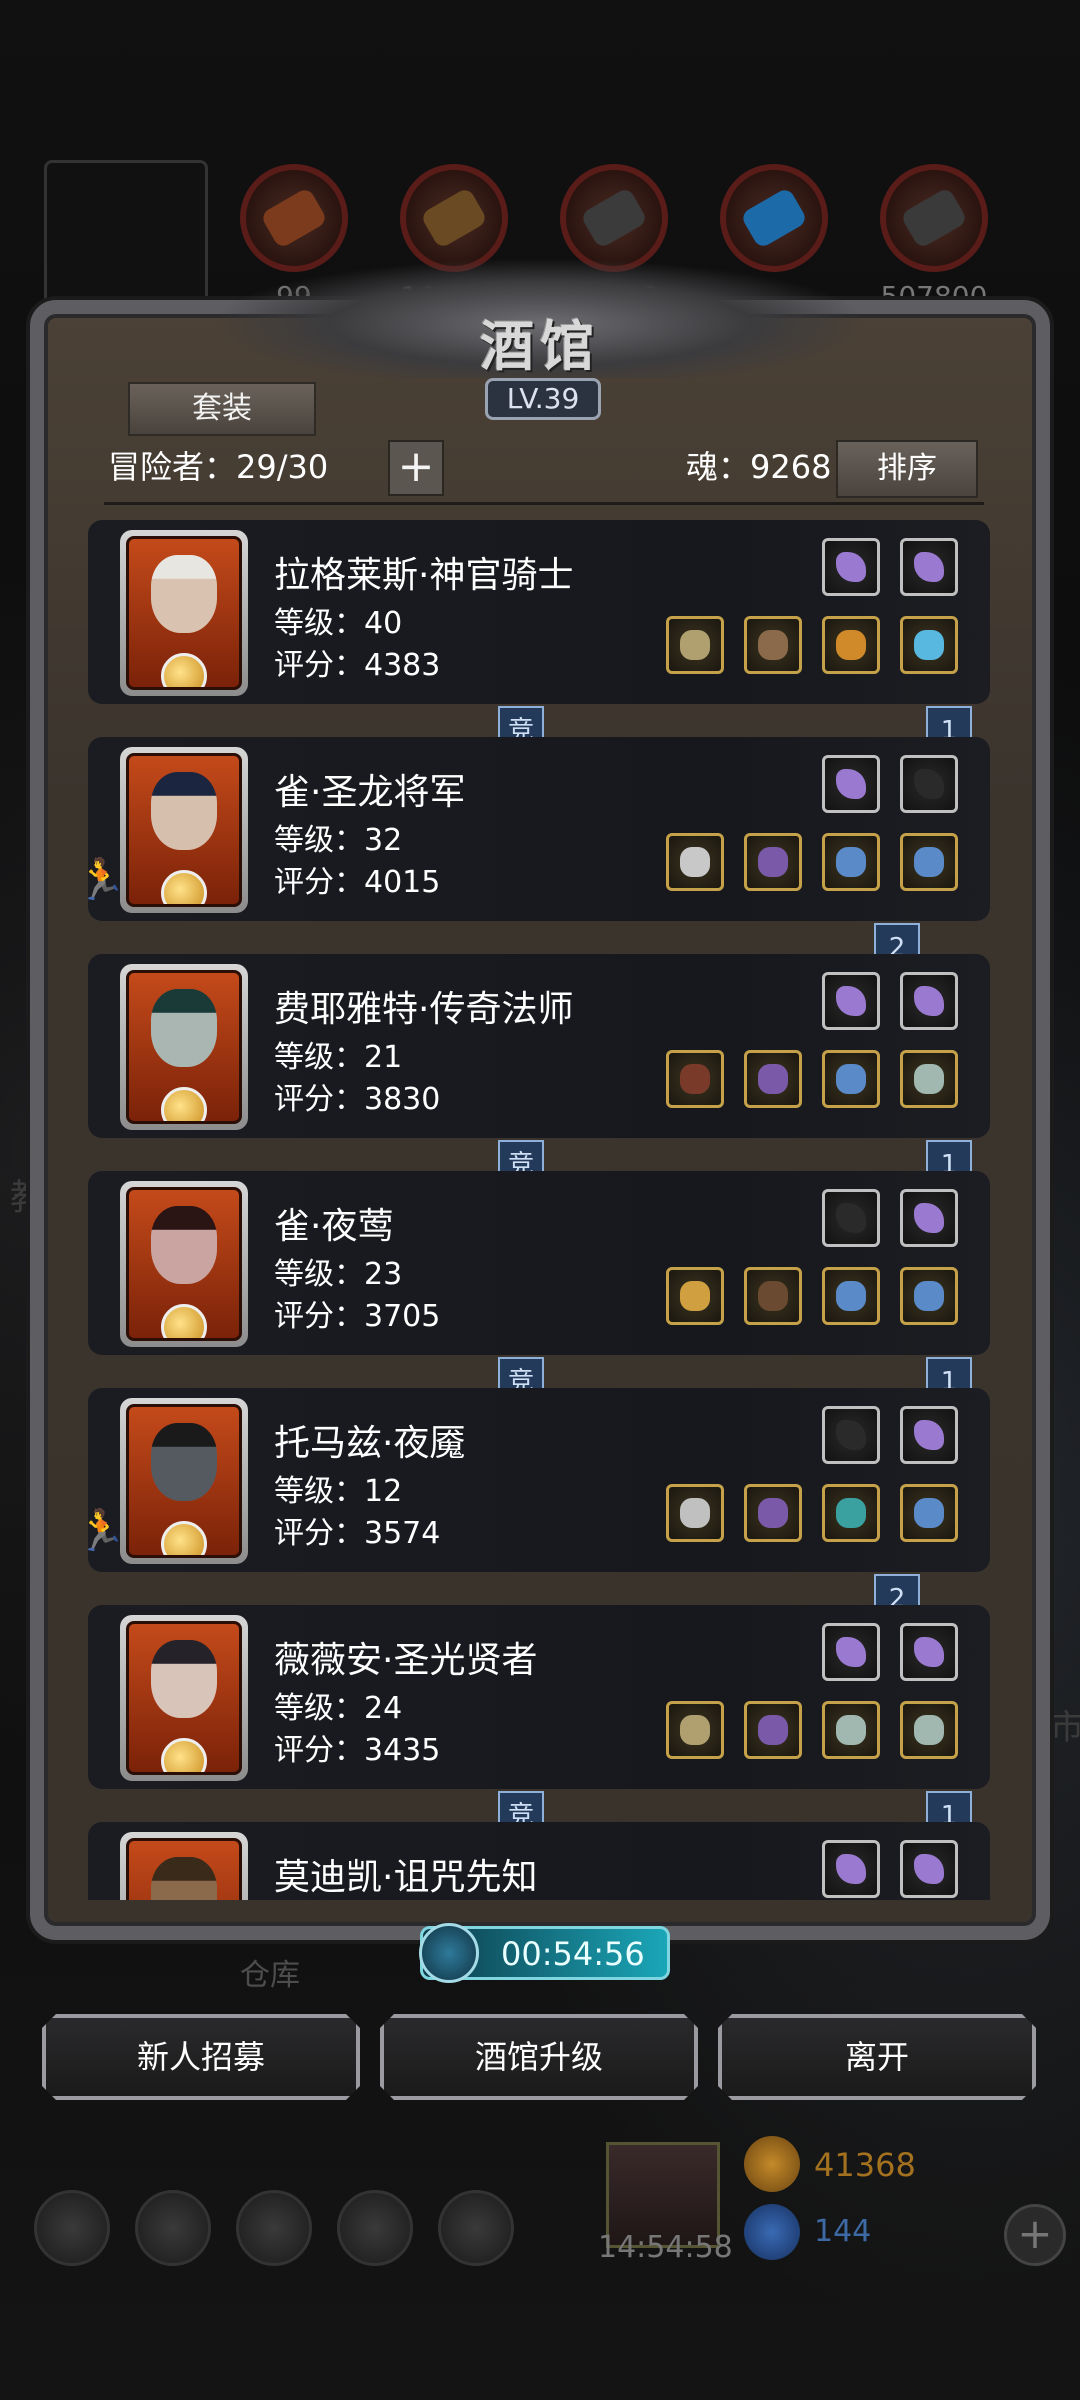  Describe the element at coordinates (539, 1263) in the screenshot. I see `hero-card: 雀·夜莺 等级：23 评分：3705` at that location.